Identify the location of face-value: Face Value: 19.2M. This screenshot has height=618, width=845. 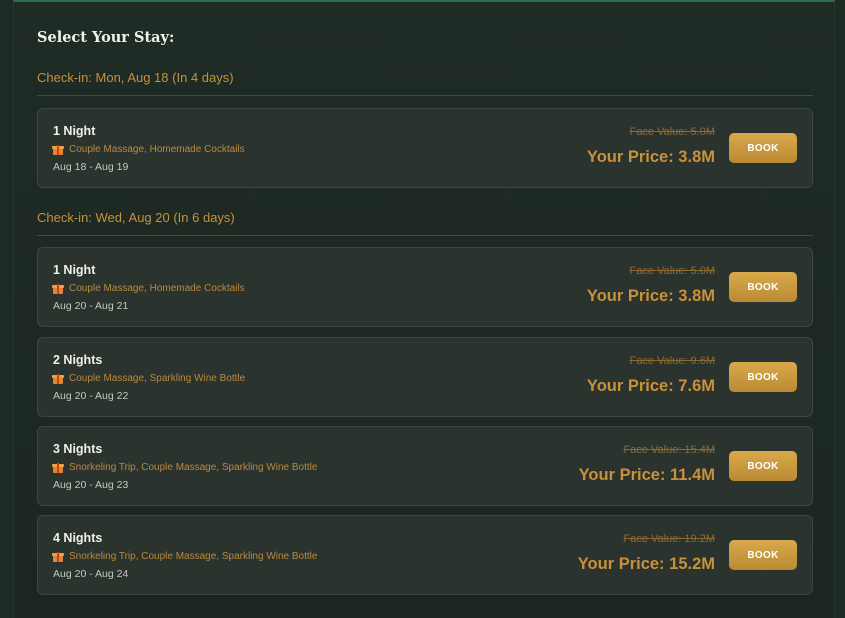
(669, 539).